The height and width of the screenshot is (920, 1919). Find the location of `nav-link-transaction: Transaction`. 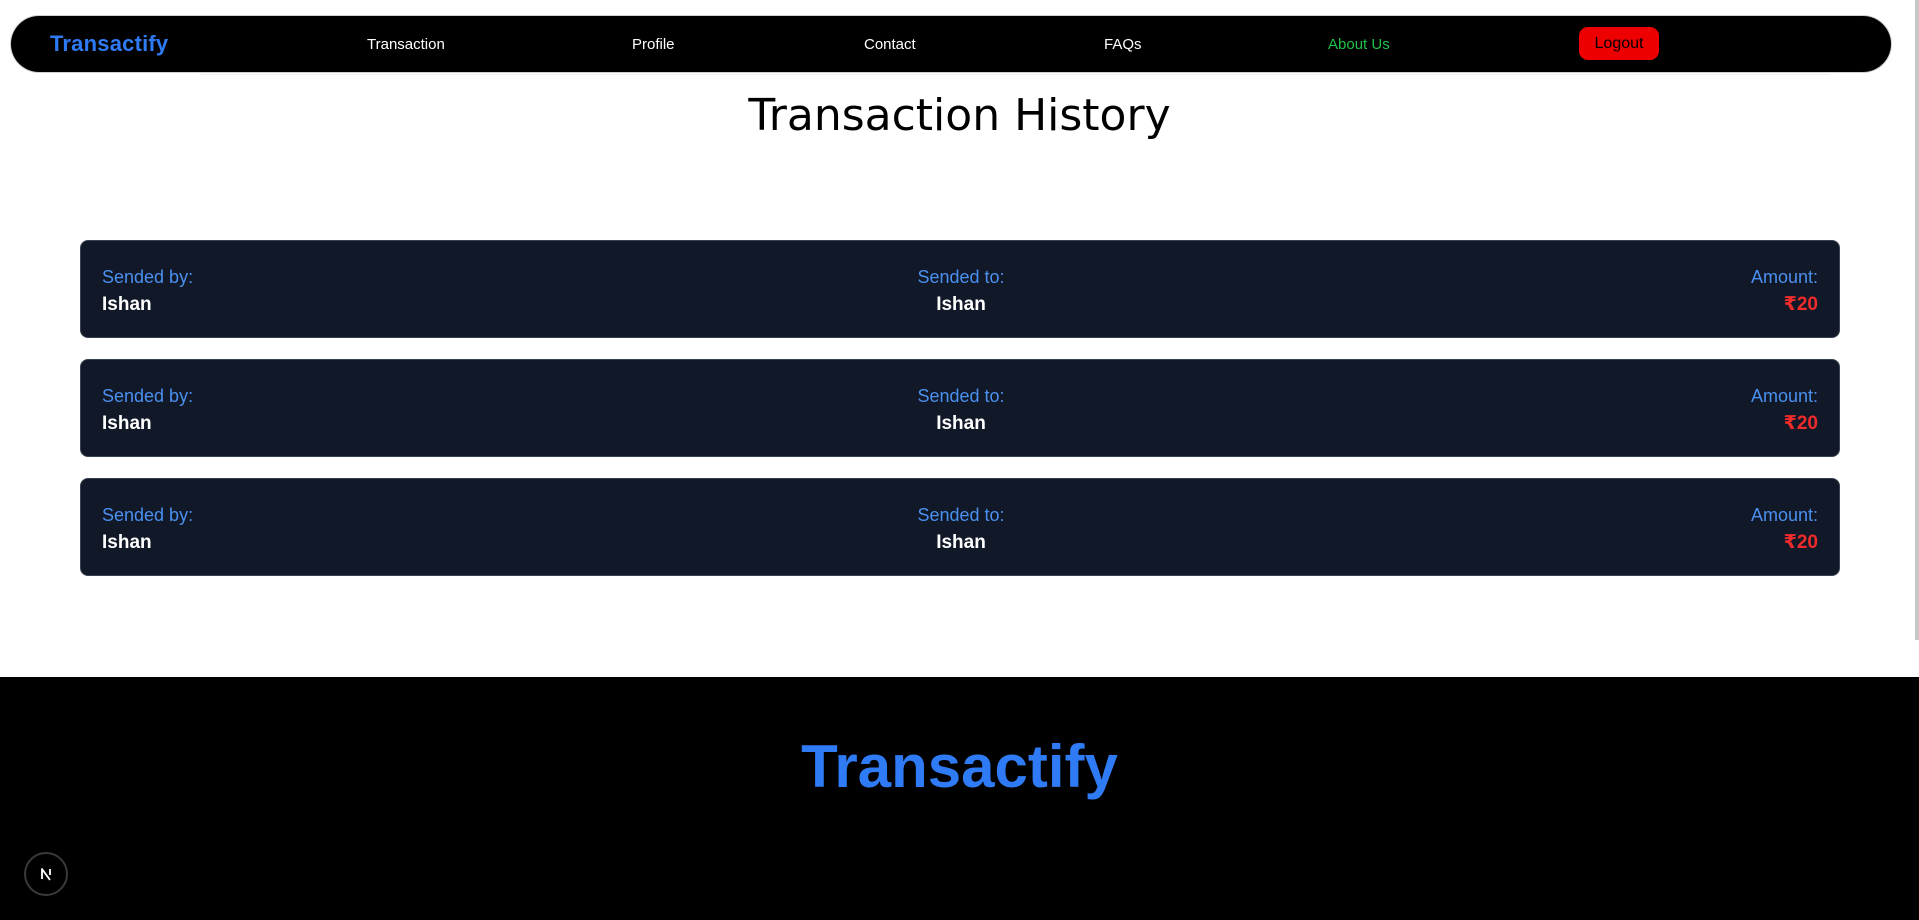

nav-link-transaction: Transaction is located at coordinates (406, 44).